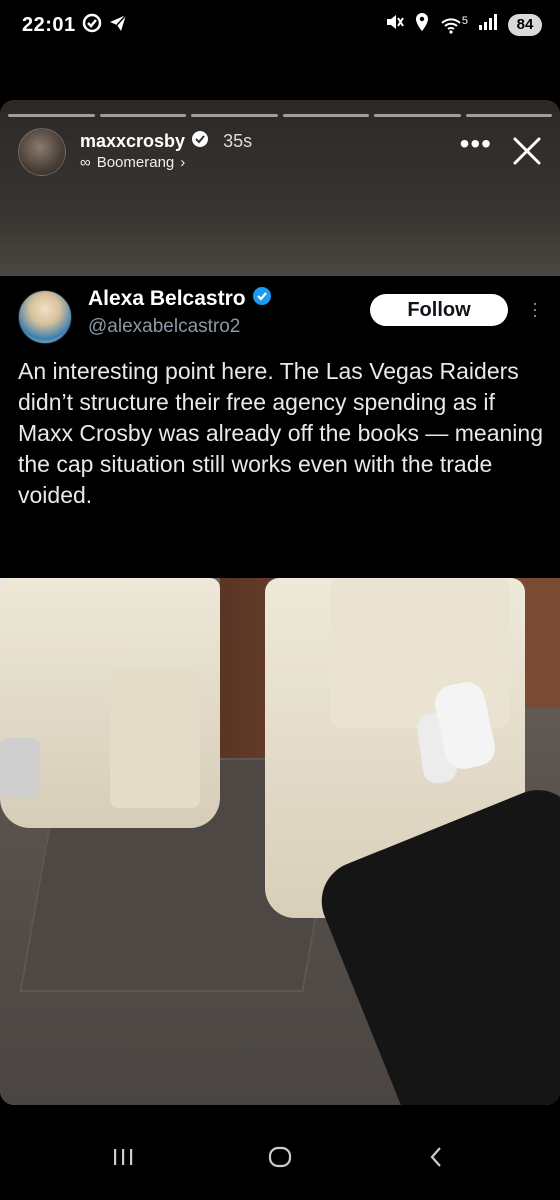 This screenshot has width=560, height=1200. I want to click on mute-icon, so click(394, 24).